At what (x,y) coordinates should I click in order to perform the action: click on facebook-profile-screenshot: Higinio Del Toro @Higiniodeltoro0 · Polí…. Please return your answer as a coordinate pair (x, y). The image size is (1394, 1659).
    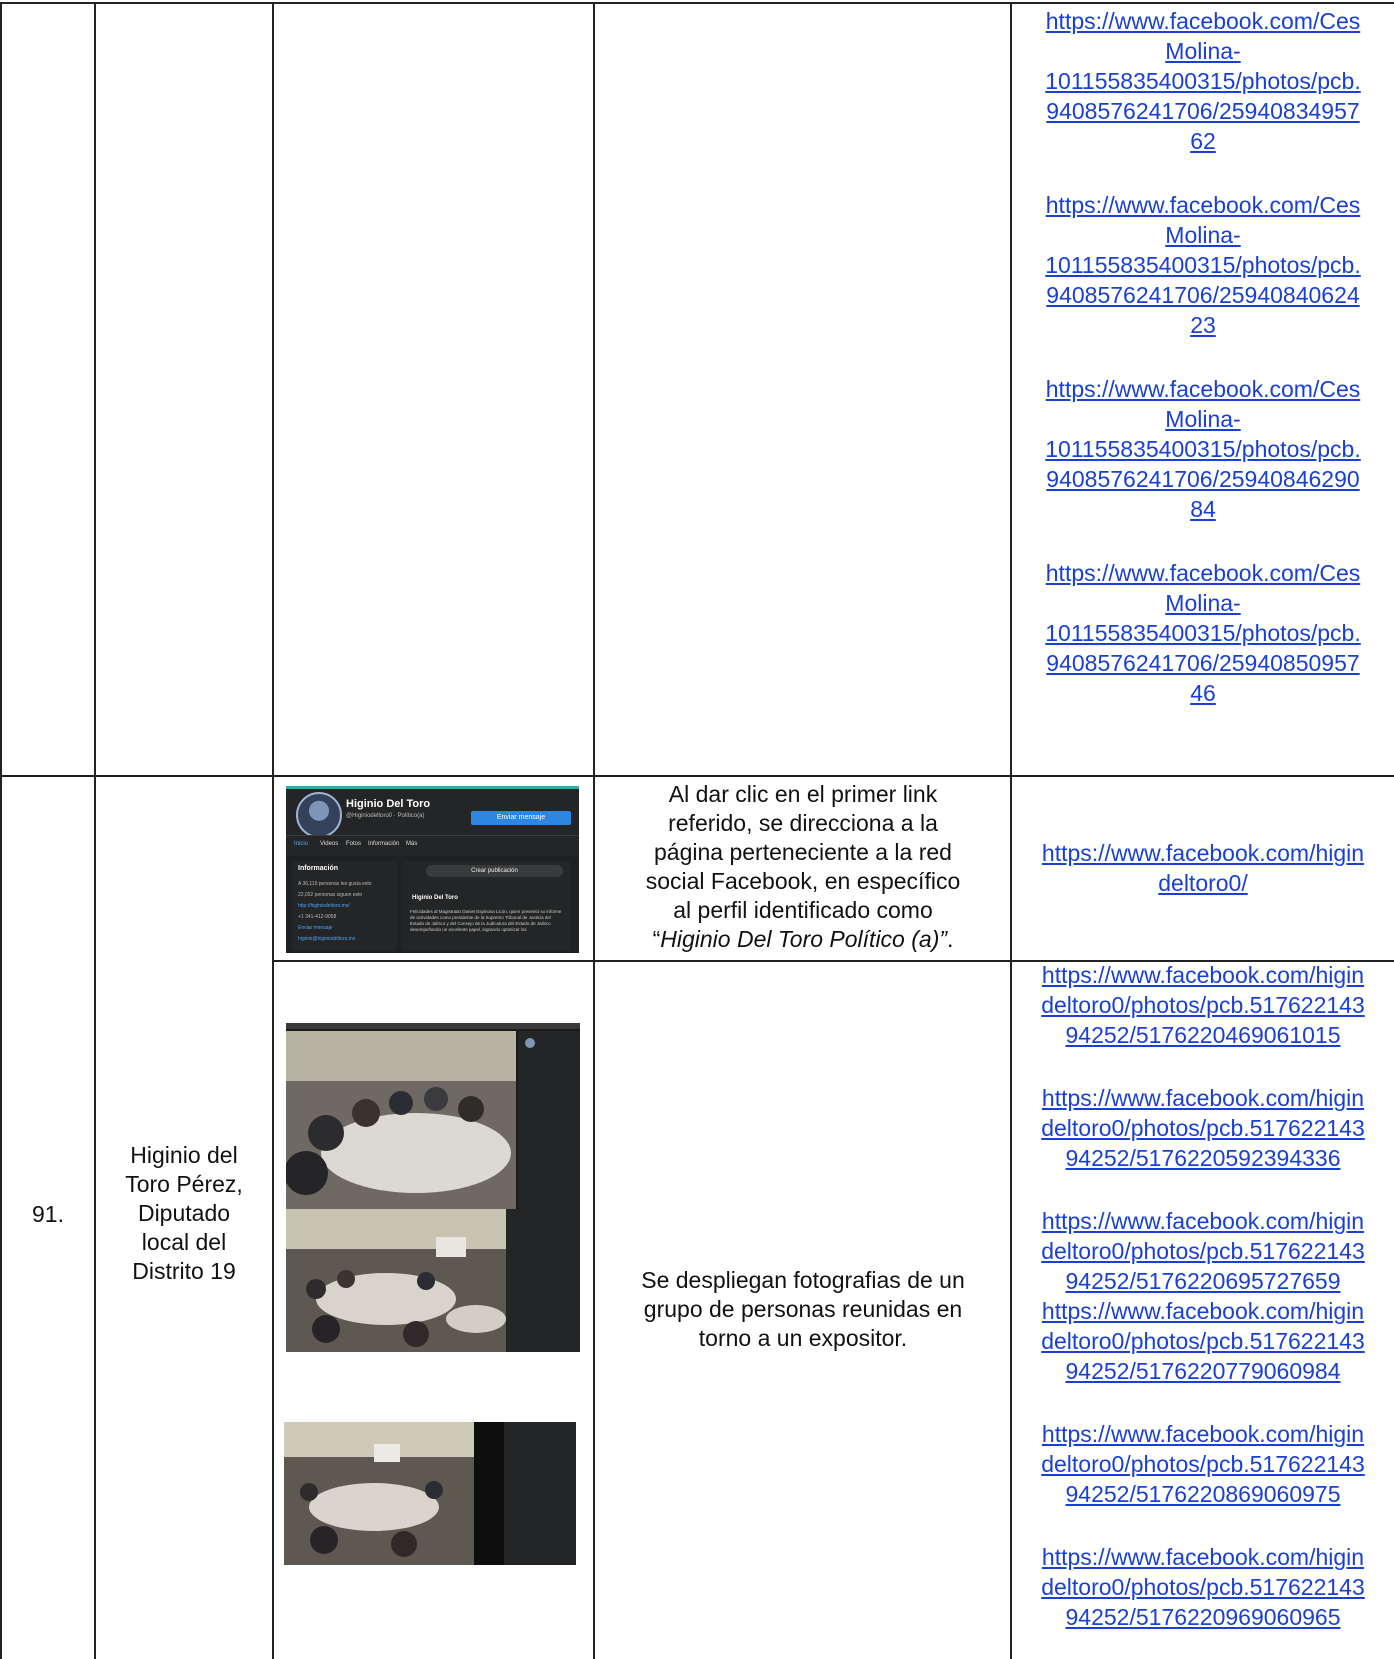
    Looking at the image, I should click on (432, 869).